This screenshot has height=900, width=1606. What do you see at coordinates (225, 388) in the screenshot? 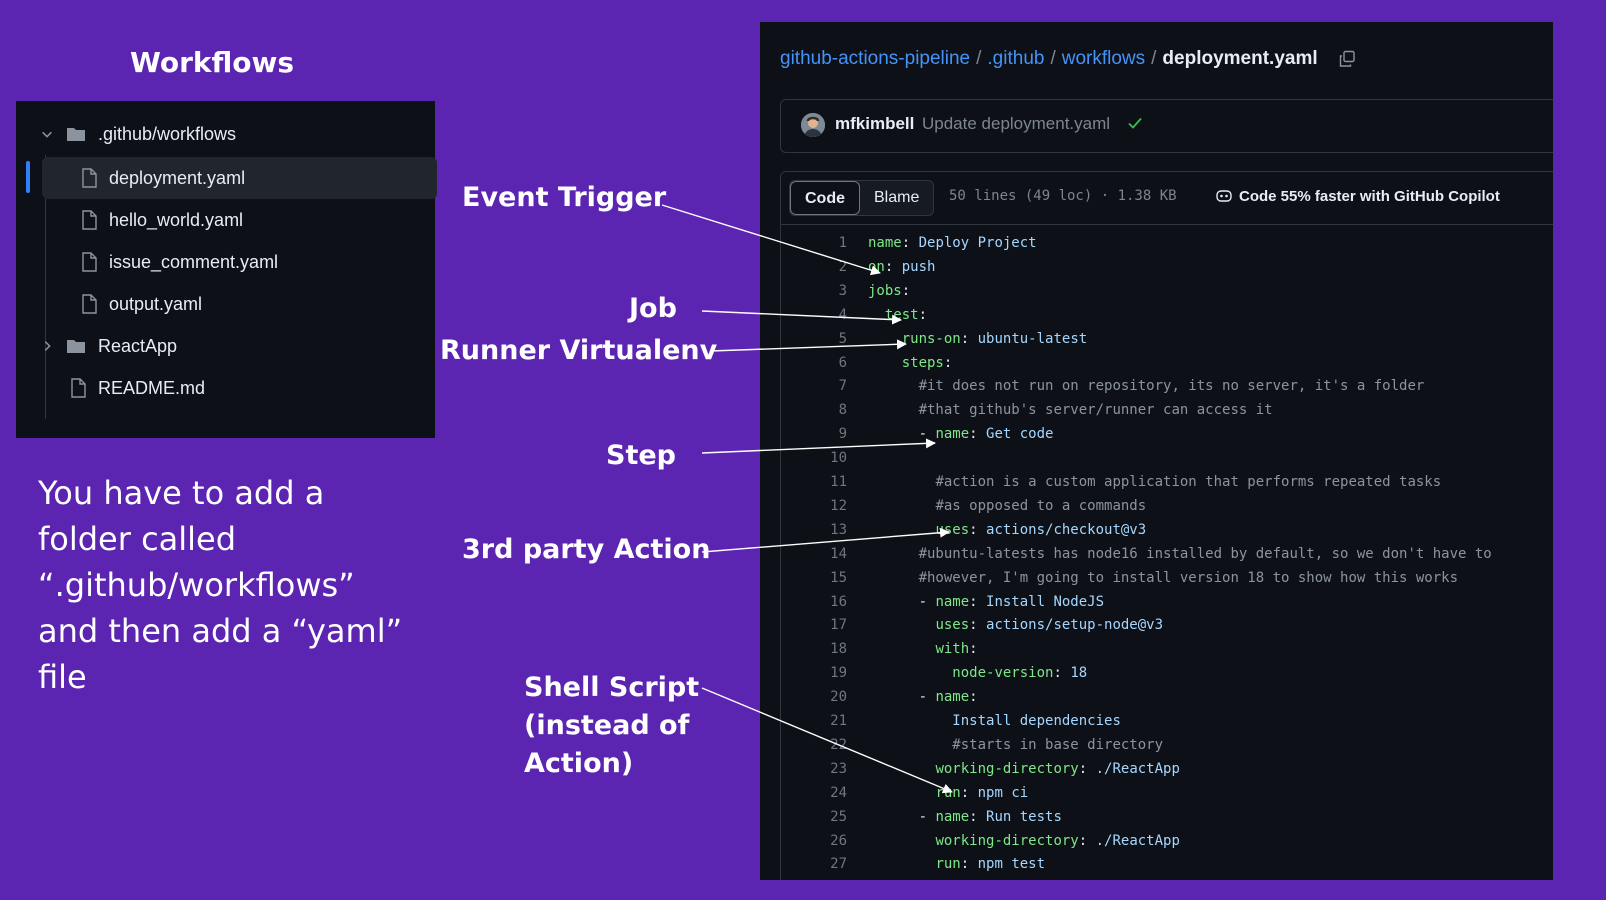
I see `tree-item-readme-md: README.md` at bounding box center [225, 388].